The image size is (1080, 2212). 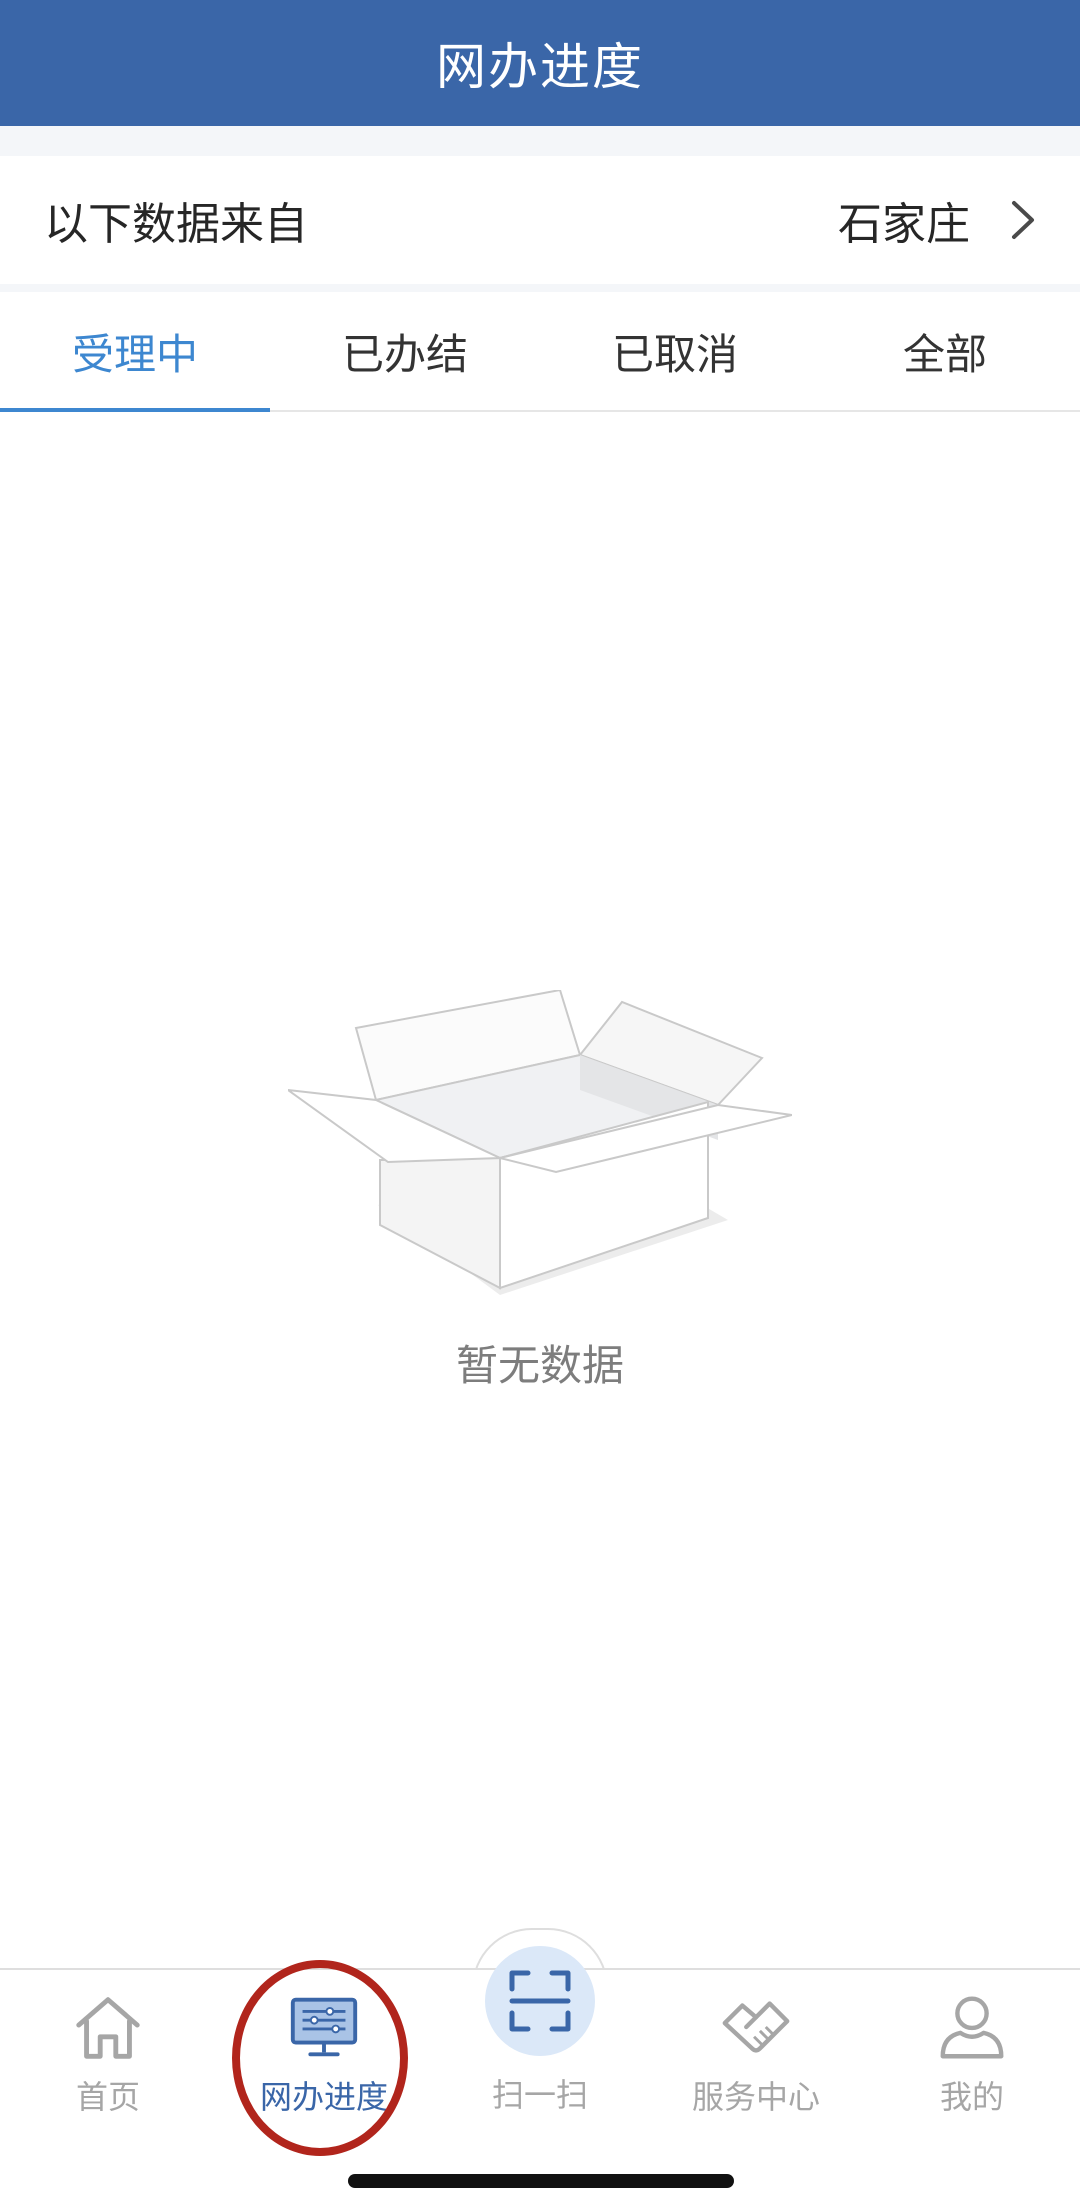 What do you see at coordinates (1023, 220) in the screenshot?
I see `chevron-right-icon` at bounding box center [1023, 220].